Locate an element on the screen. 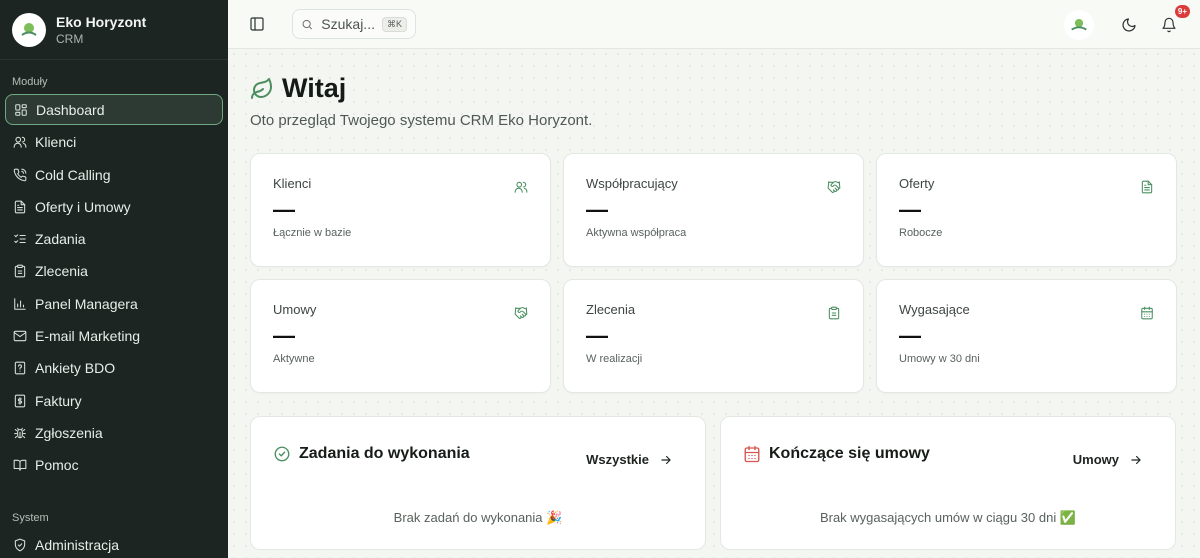 The image size is (1200, 558). bug-icon is located at coordinates (20, 433).